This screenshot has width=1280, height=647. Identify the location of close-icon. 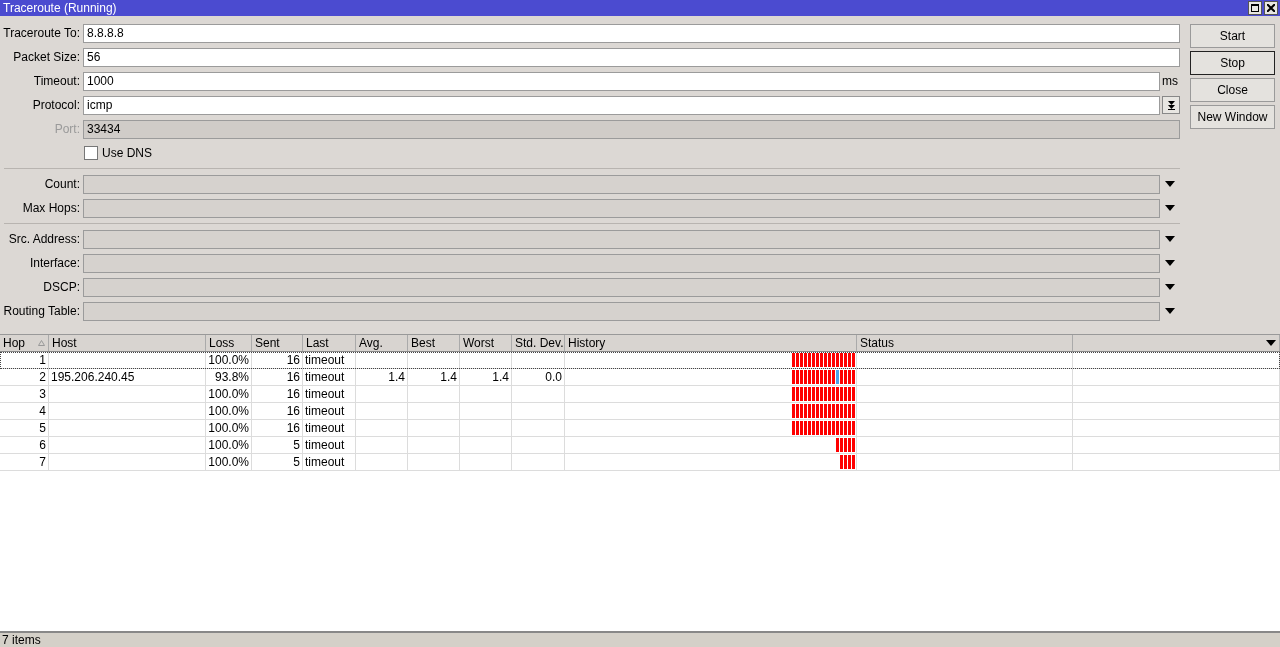
(1271, 8).